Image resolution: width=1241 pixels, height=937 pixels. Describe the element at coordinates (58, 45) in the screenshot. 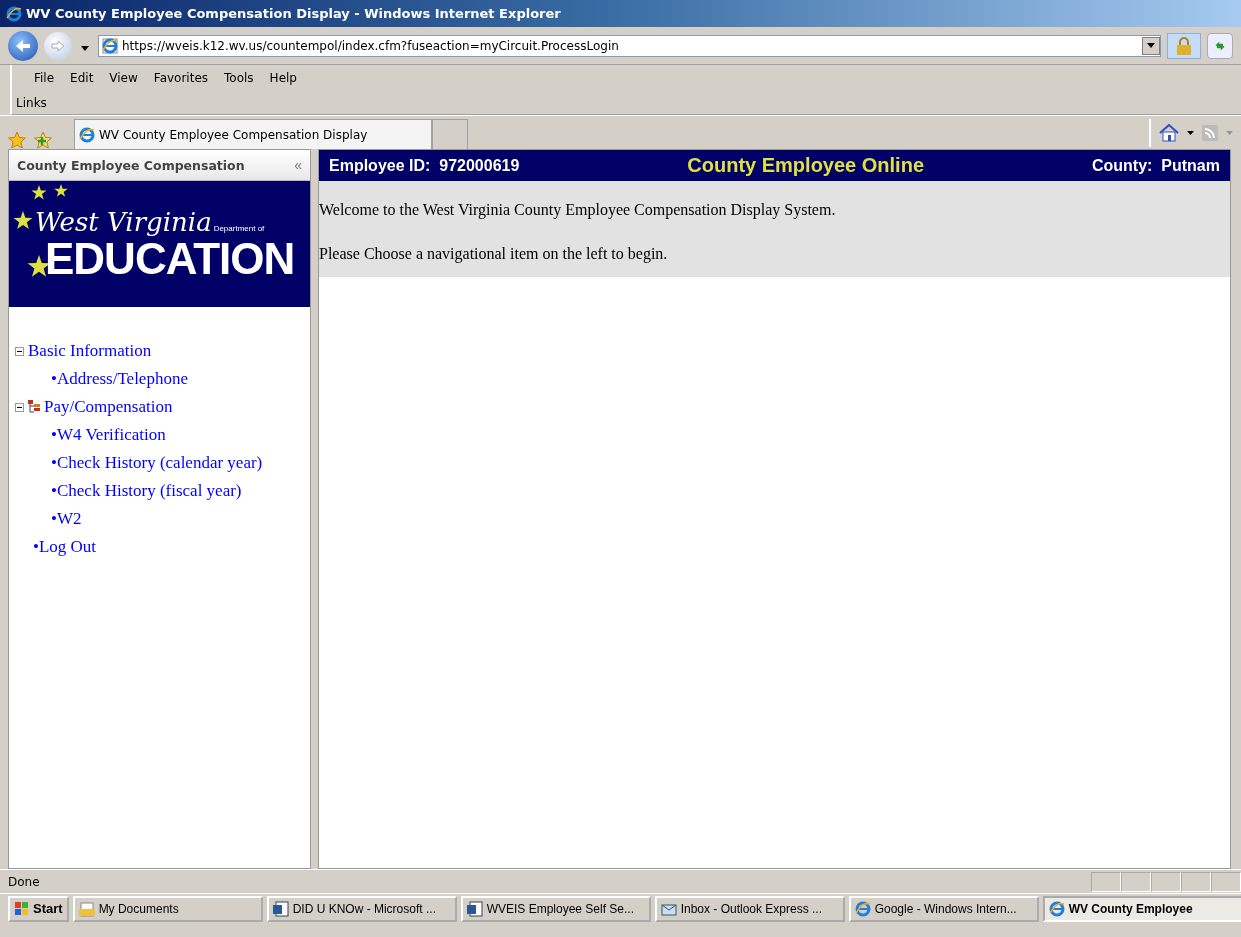

I see `forward-arrow-icon` at that location.